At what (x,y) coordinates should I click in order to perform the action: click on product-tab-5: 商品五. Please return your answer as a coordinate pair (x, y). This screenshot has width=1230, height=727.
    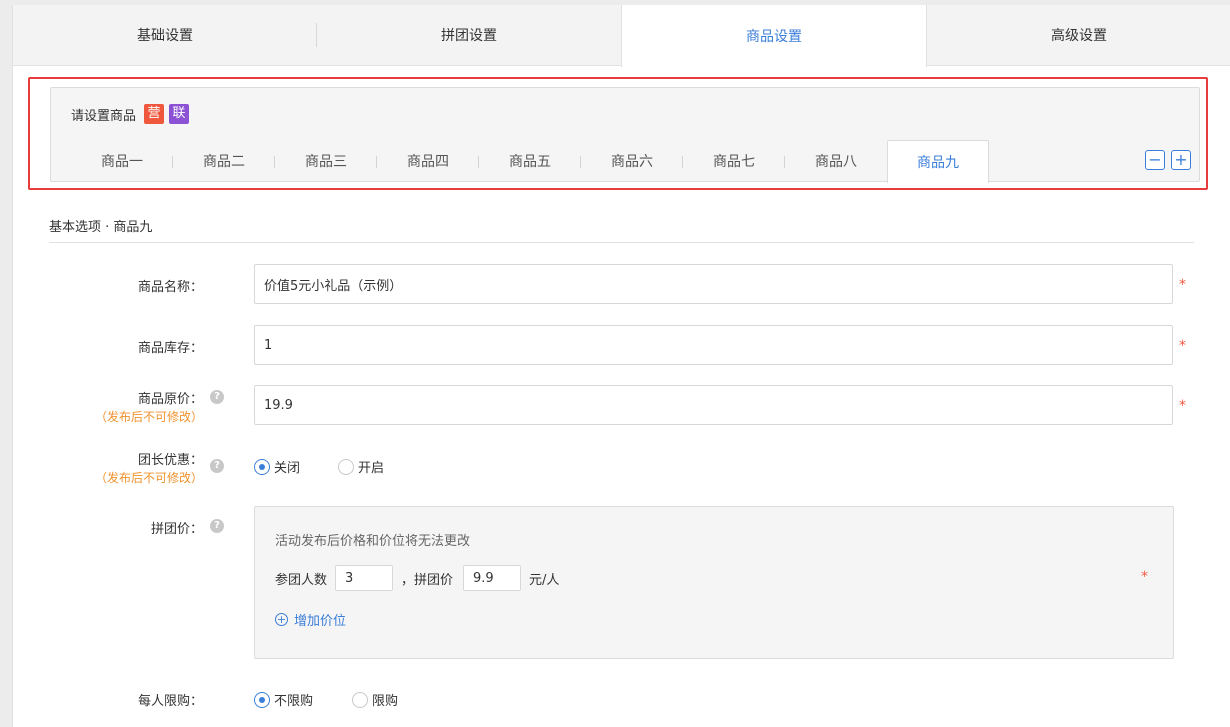
    Looking at the image, I should click on (530, 161).